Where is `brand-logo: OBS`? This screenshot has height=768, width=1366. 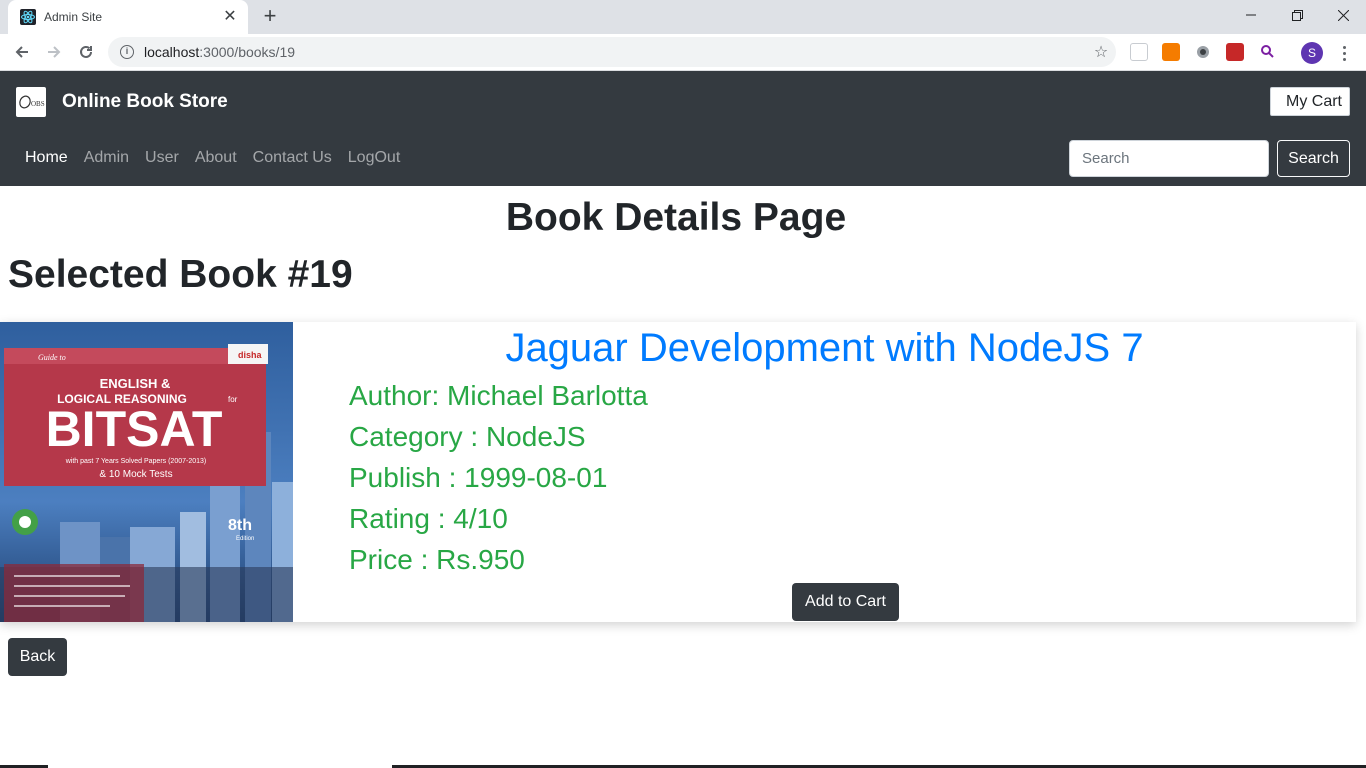
brand-logo: OBS is located at coordinates (31, 102).